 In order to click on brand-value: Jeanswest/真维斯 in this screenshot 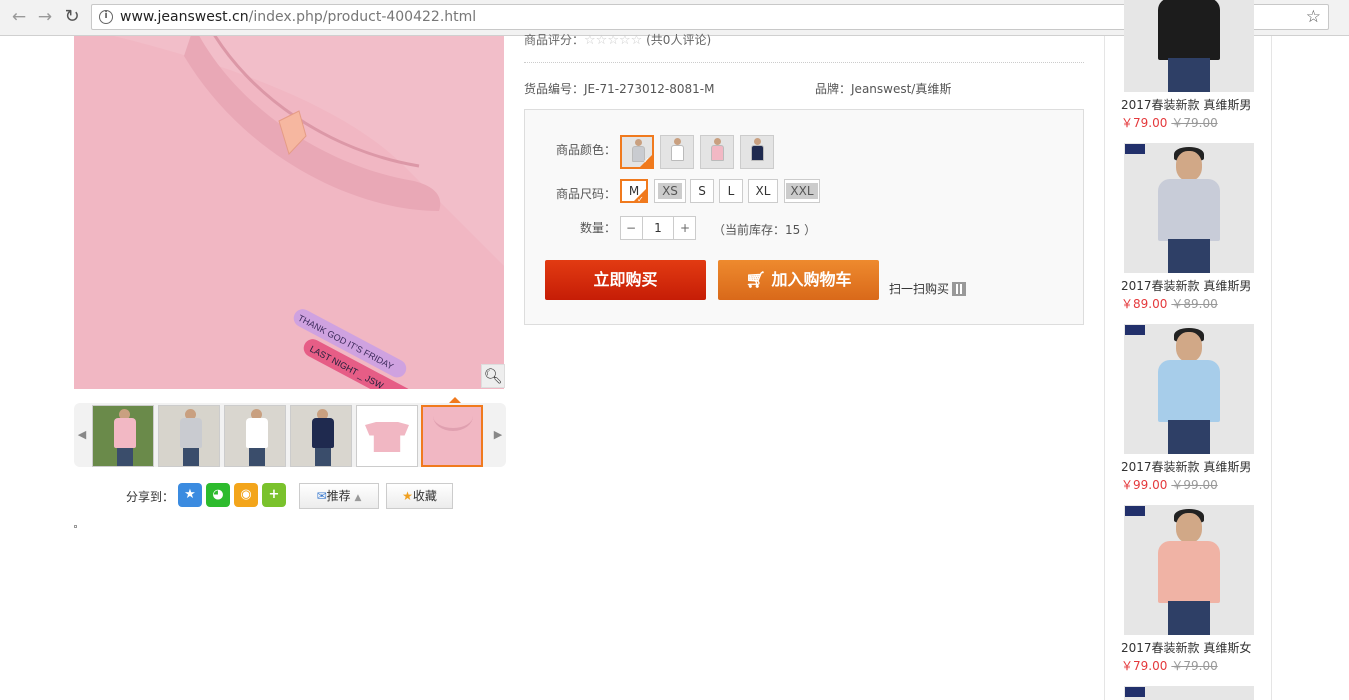, I will do `click(901, 89)`.